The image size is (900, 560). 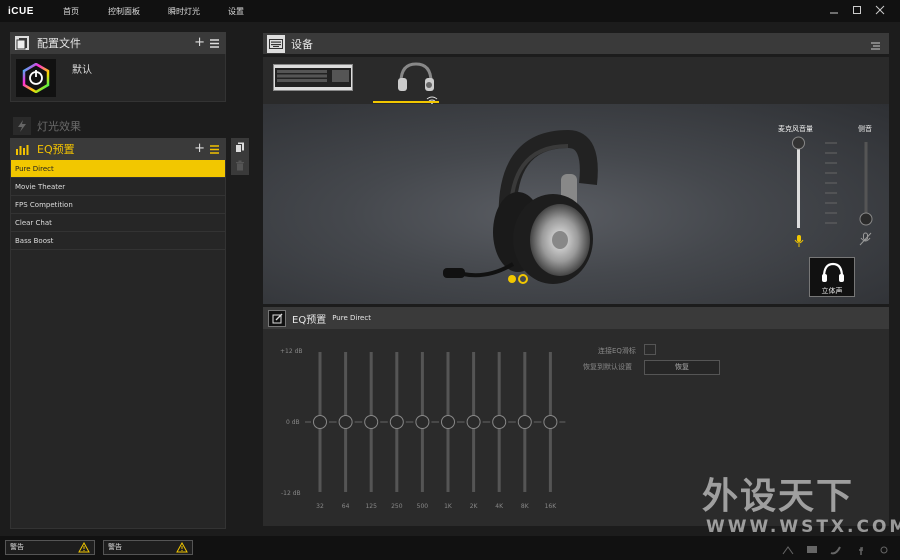 I want to click on eq-frequency-label: 8K, so click(x=524, y=506).